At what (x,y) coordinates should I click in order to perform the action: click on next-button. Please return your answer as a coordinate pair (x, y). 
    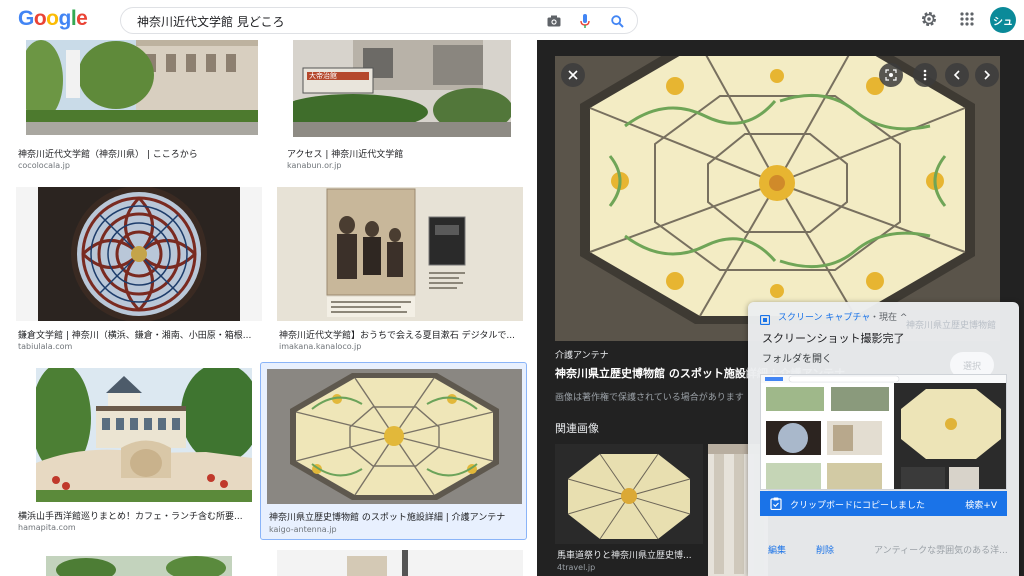
    Looking at the image, I should click on (987, 75).